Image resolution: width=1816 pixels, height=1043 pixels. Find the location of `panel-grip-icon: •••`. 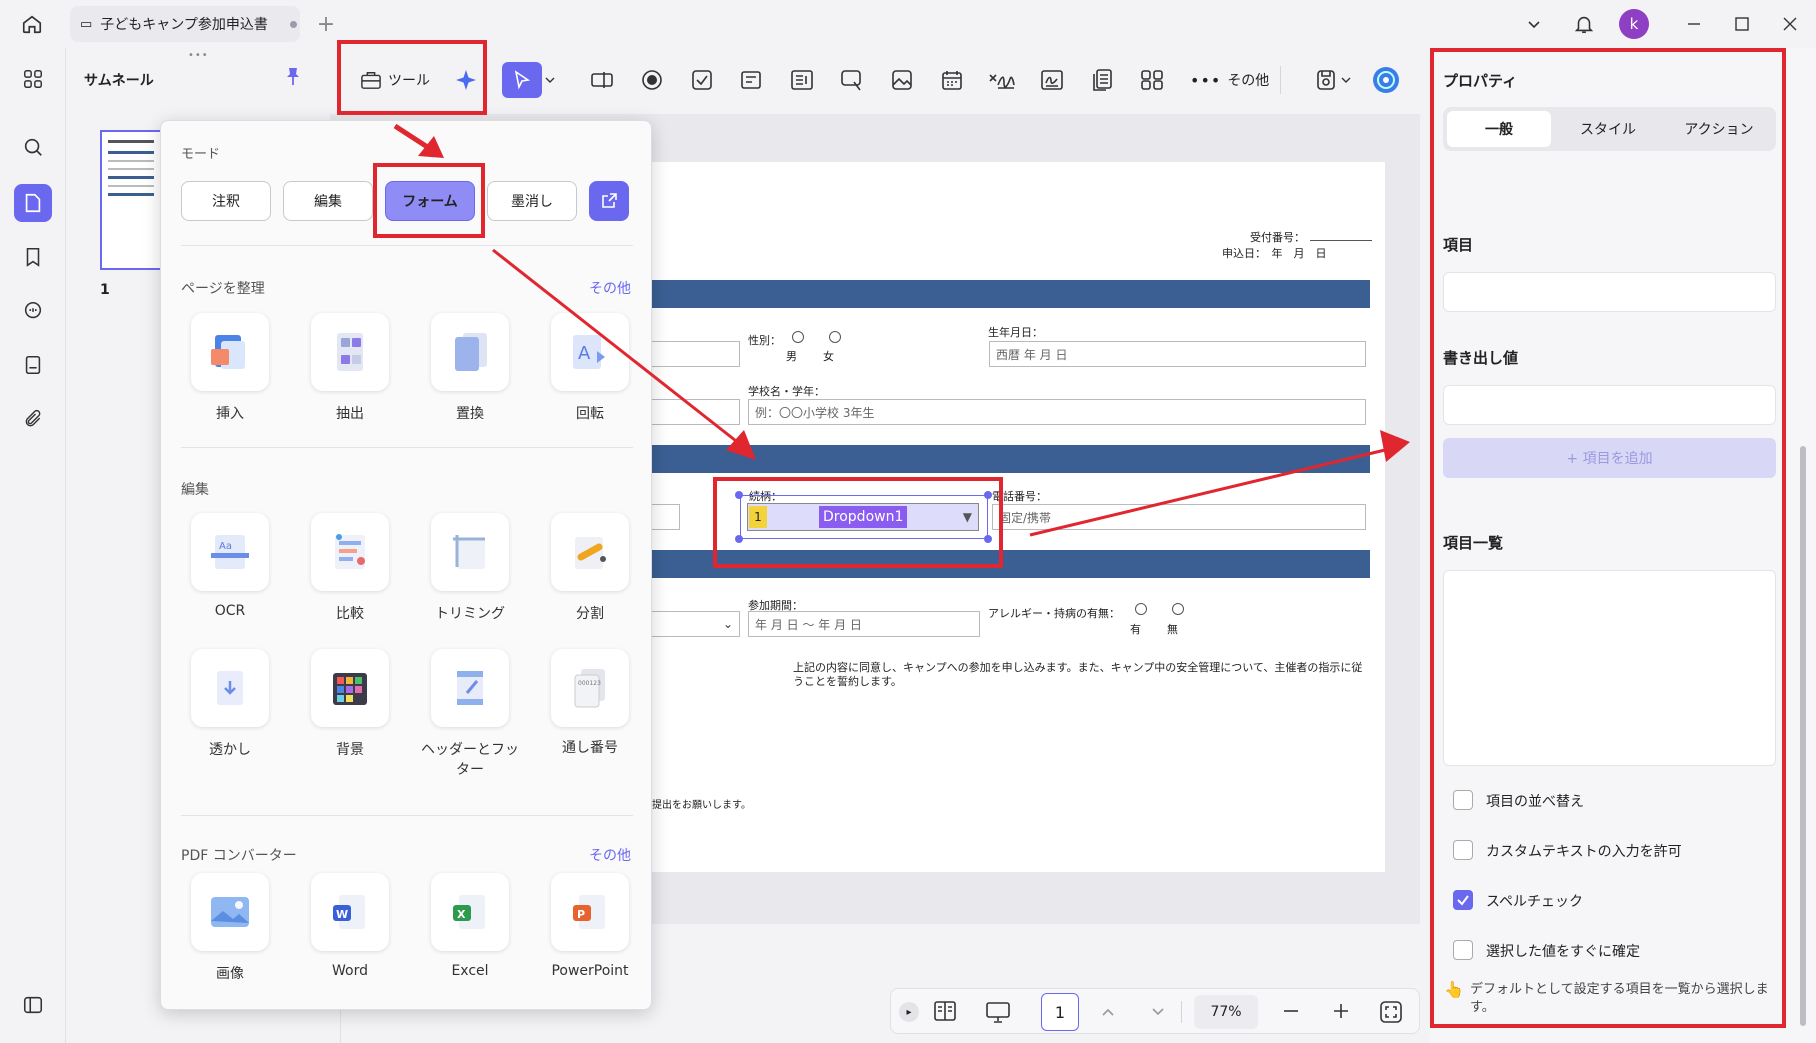

panel-grip-icon: ••• is located at coordinates (198, 55).